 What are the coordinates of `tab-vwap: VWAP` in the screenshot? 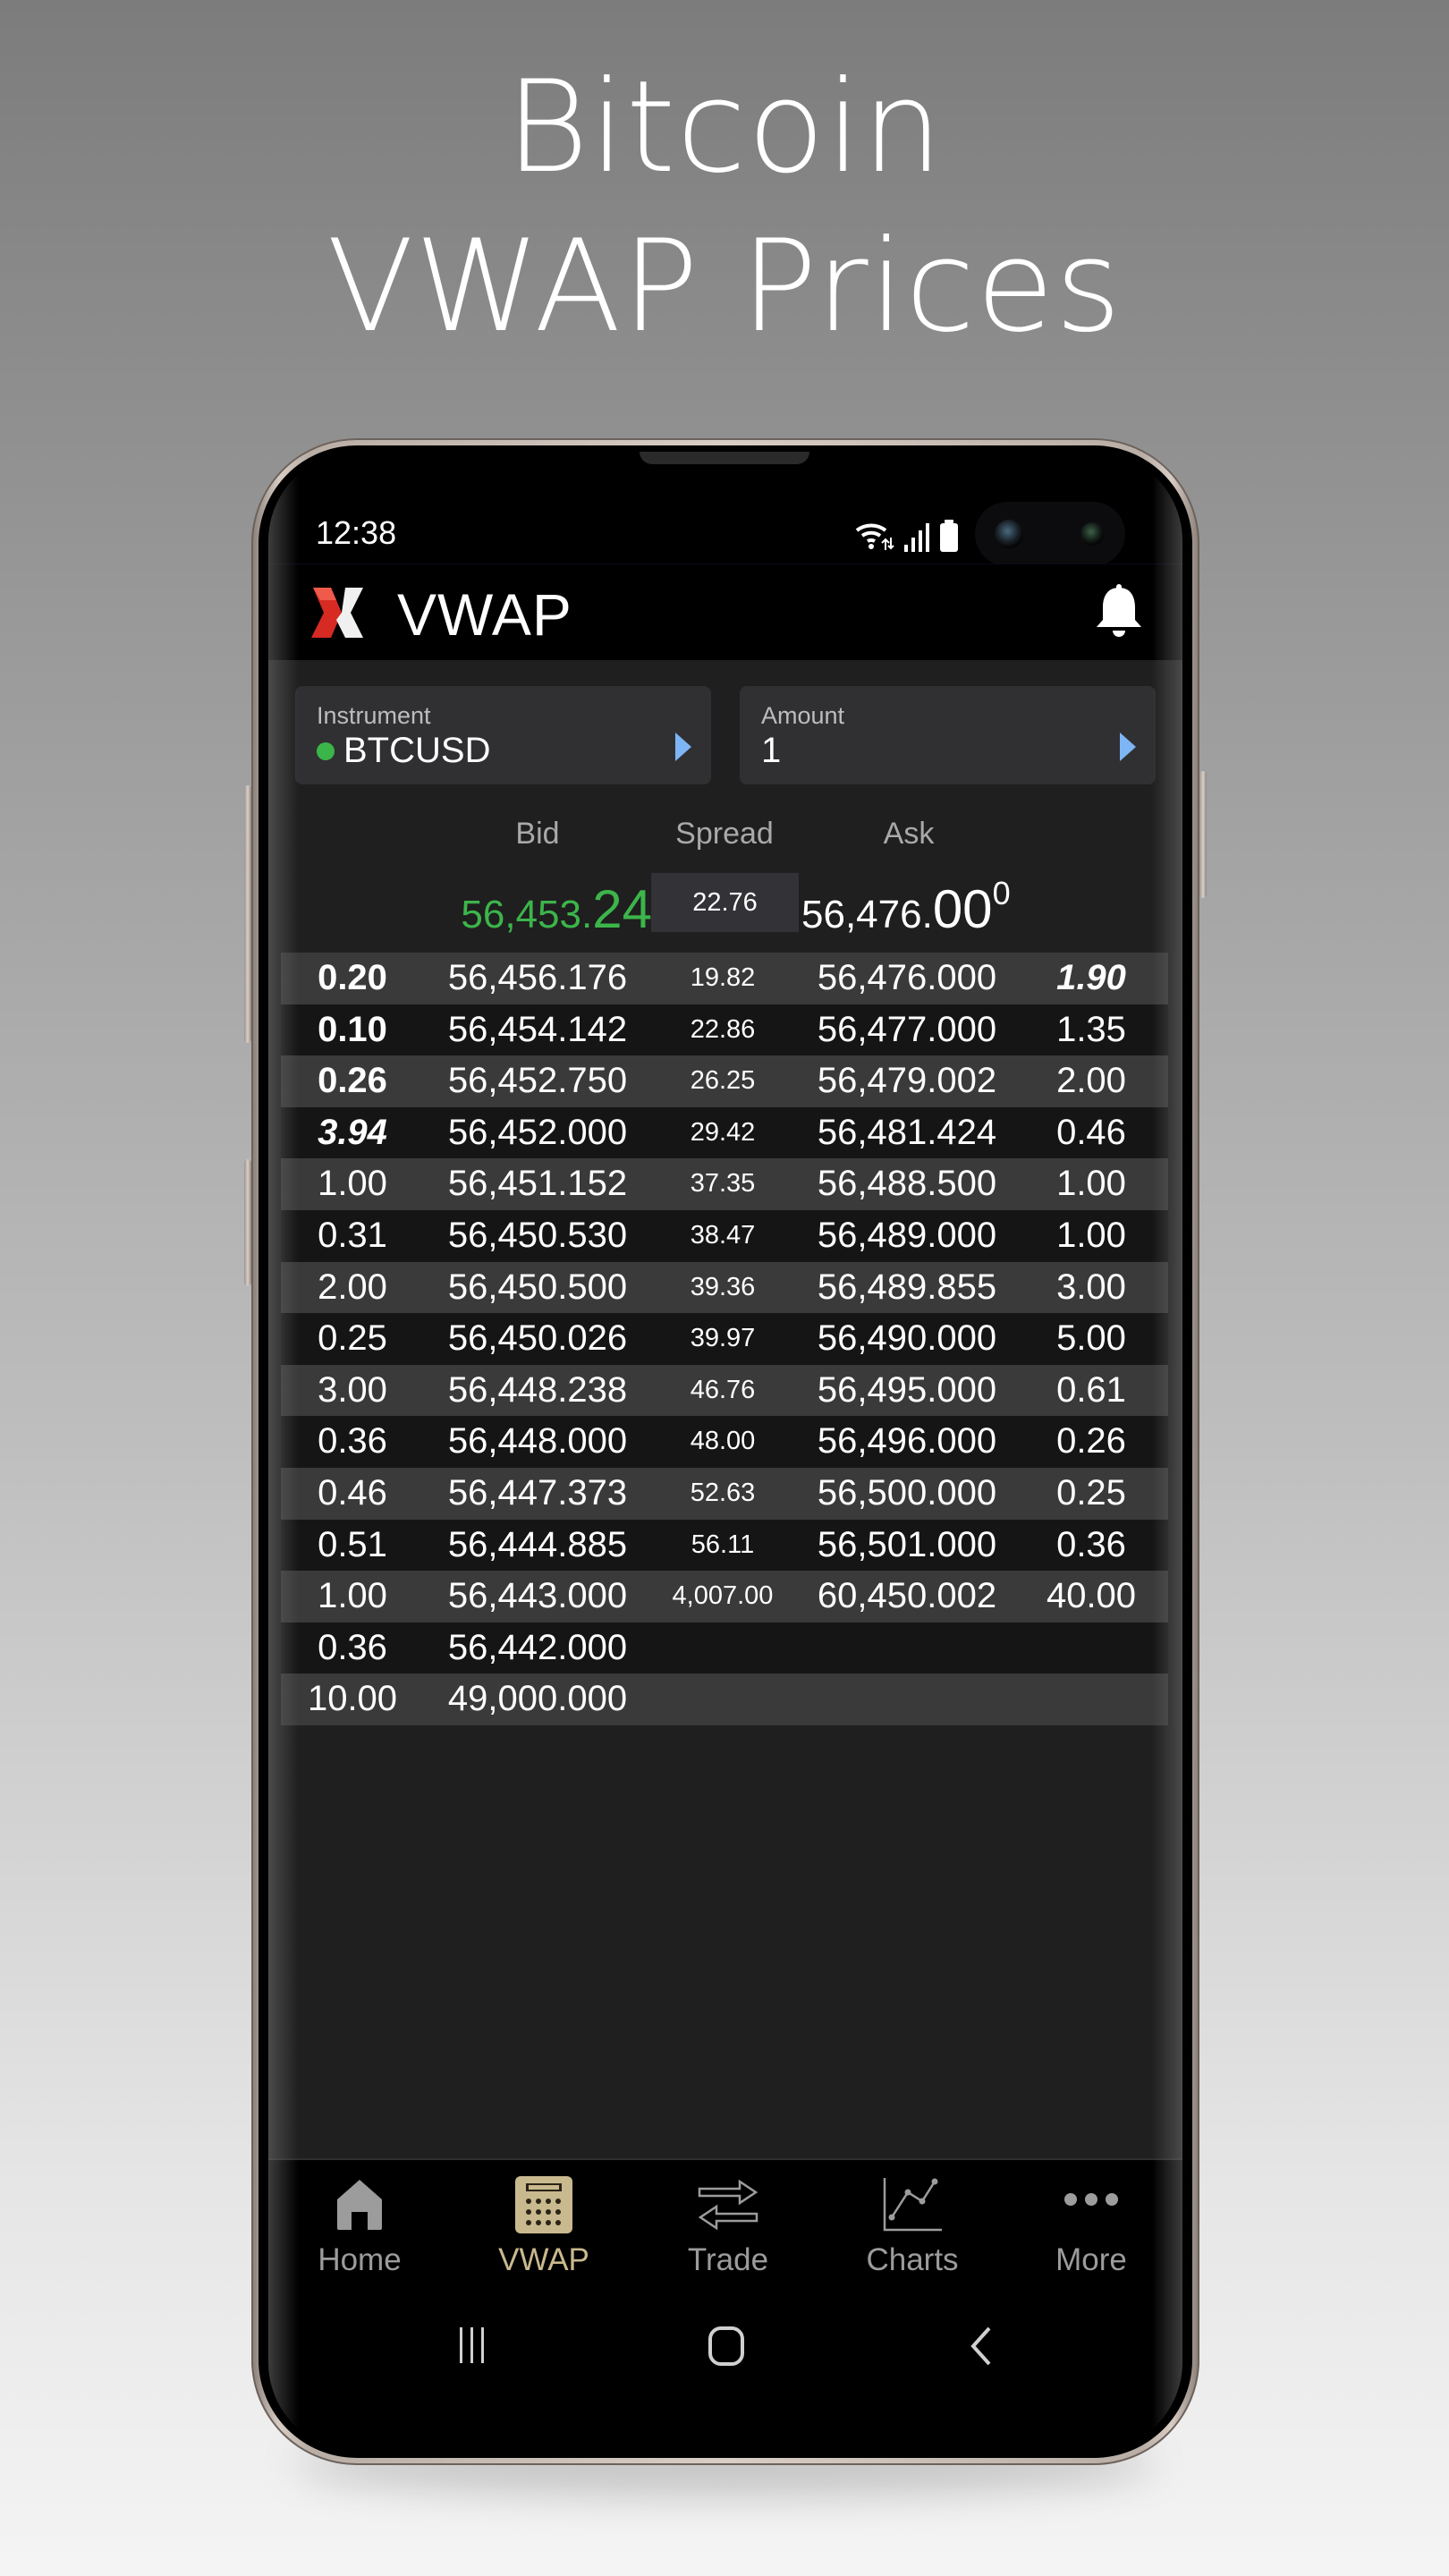 It's located at (544, 2226).